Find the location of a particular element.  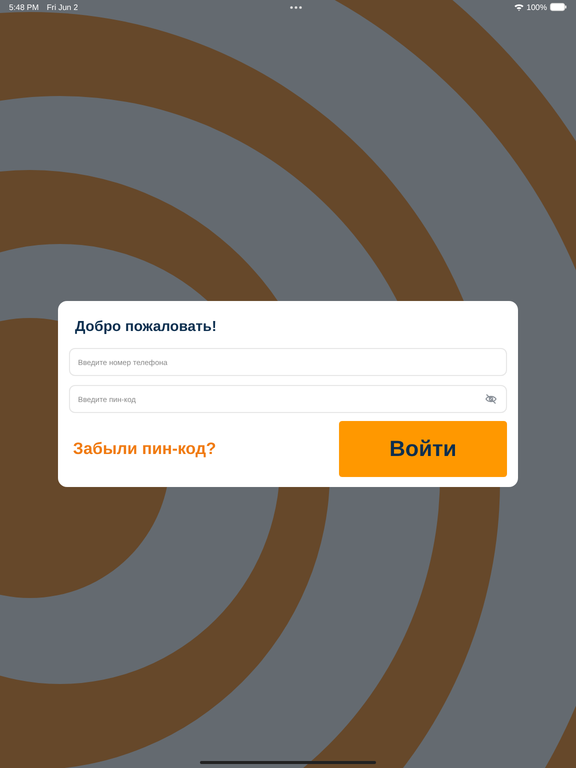

battery-icon is located at coordinates (558, 7).